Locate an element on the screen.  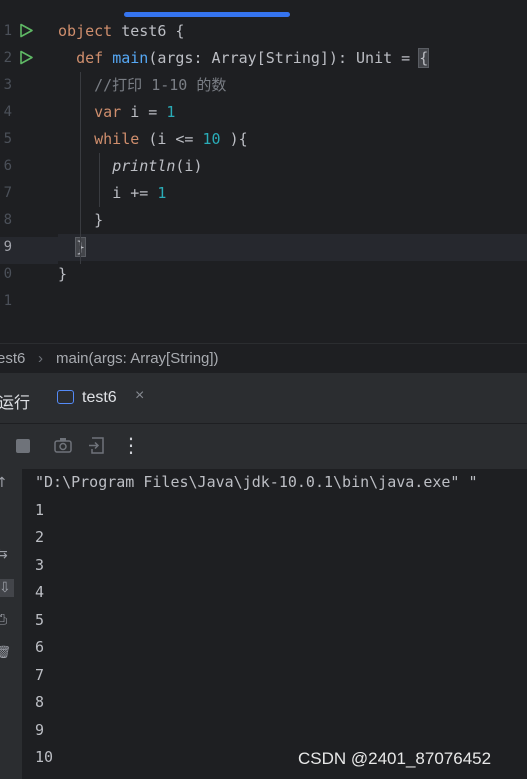
line-number: 2 is located at coordinates (7, 58).